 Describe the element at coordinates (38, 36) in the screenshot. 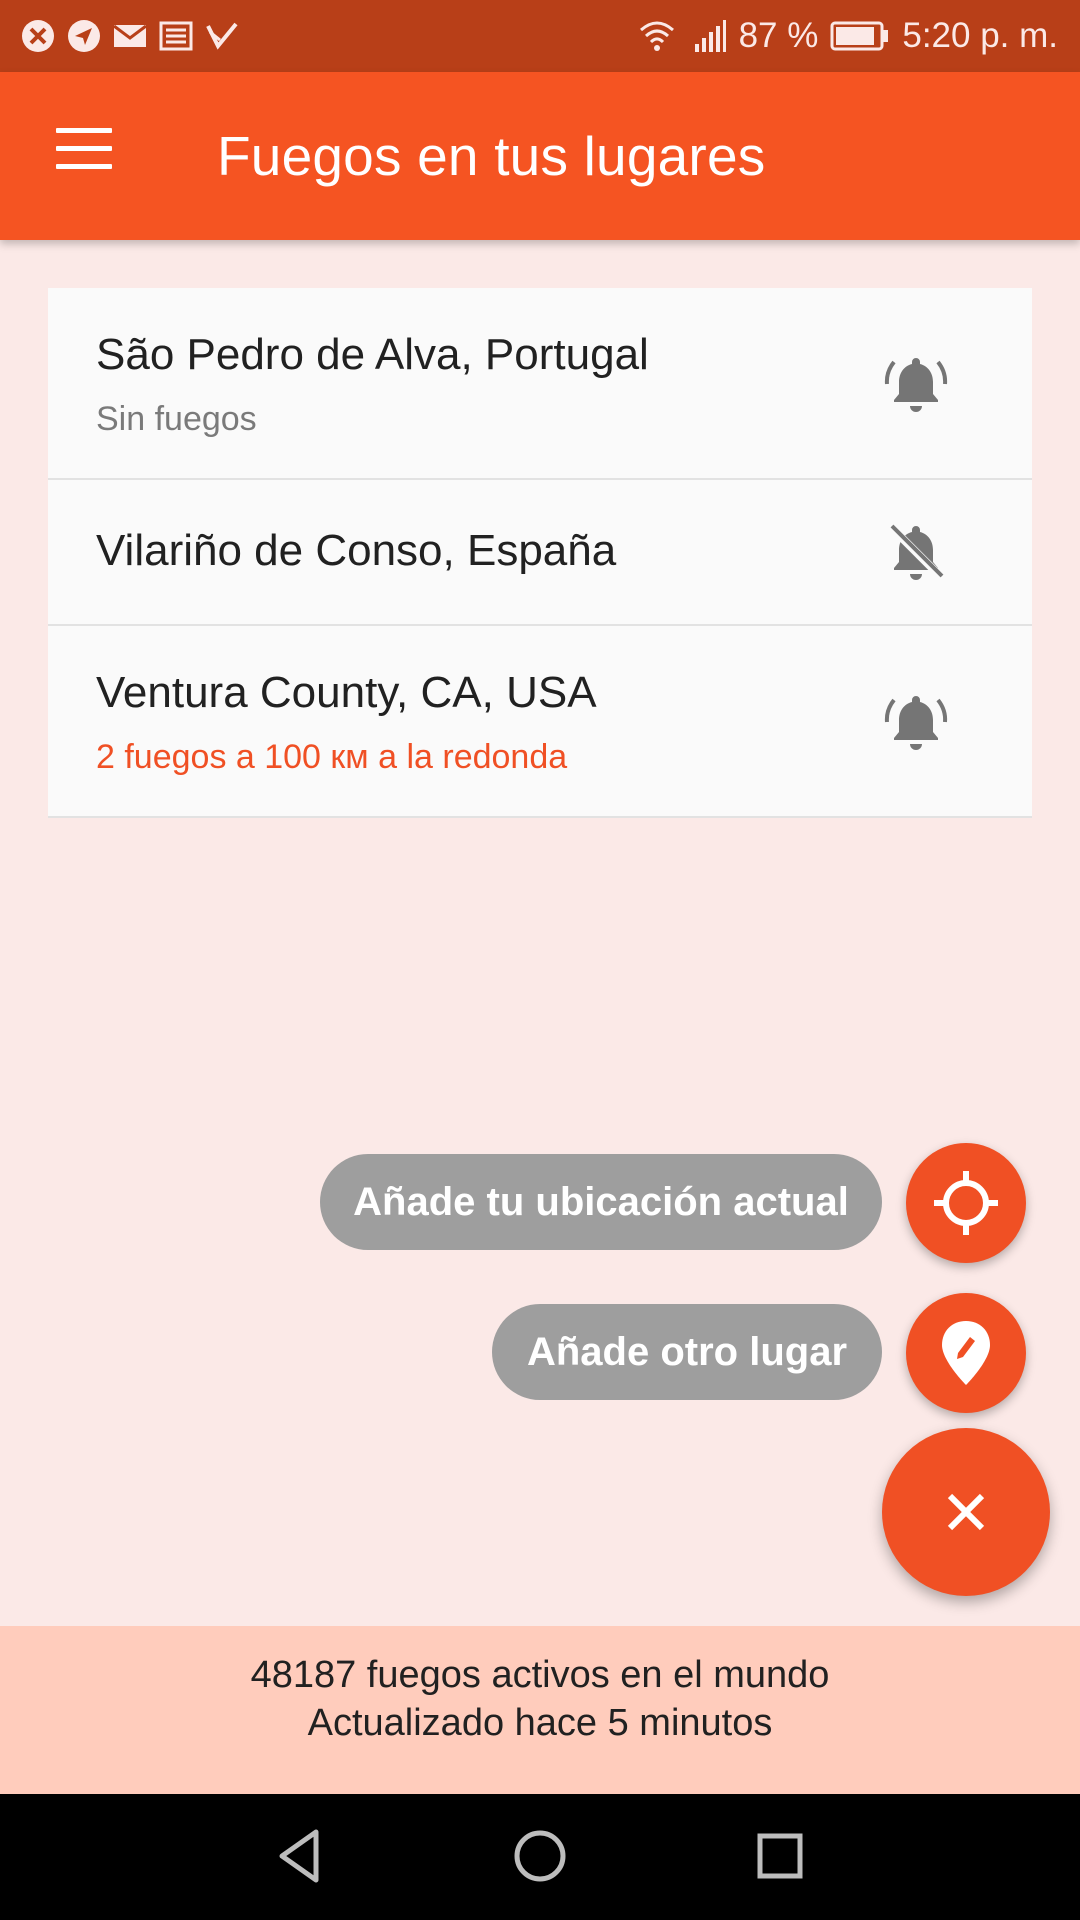

I see `close-circle-icon` at that location.